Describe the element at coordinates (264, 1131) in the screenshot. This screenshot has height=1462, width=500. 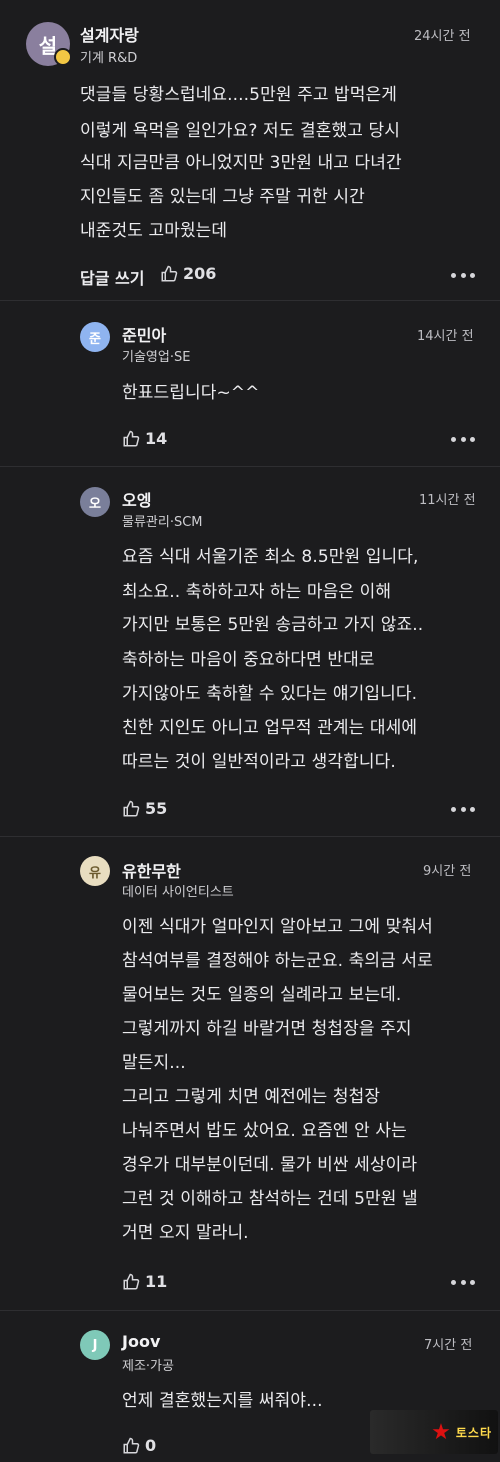
I see `reply-line: 나눠주면서 밥도 샀어요. 요즘엔 안 사는` at that location.